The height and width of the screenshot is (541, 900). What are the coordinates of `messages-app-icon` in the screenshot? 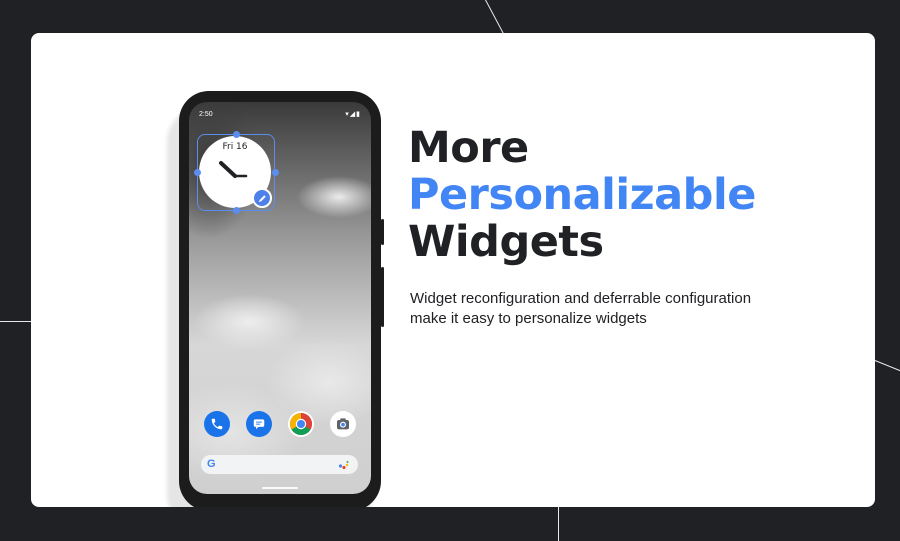 It's located at (259, 424).